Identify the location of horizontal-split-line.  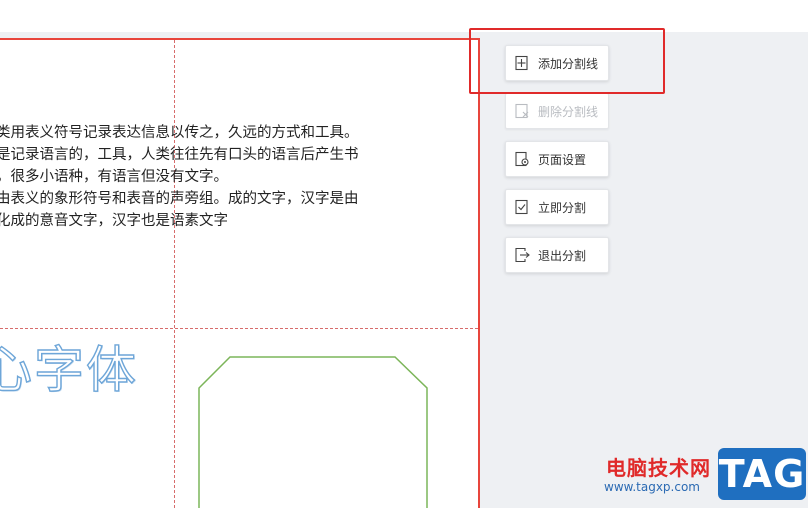
(239, 328).